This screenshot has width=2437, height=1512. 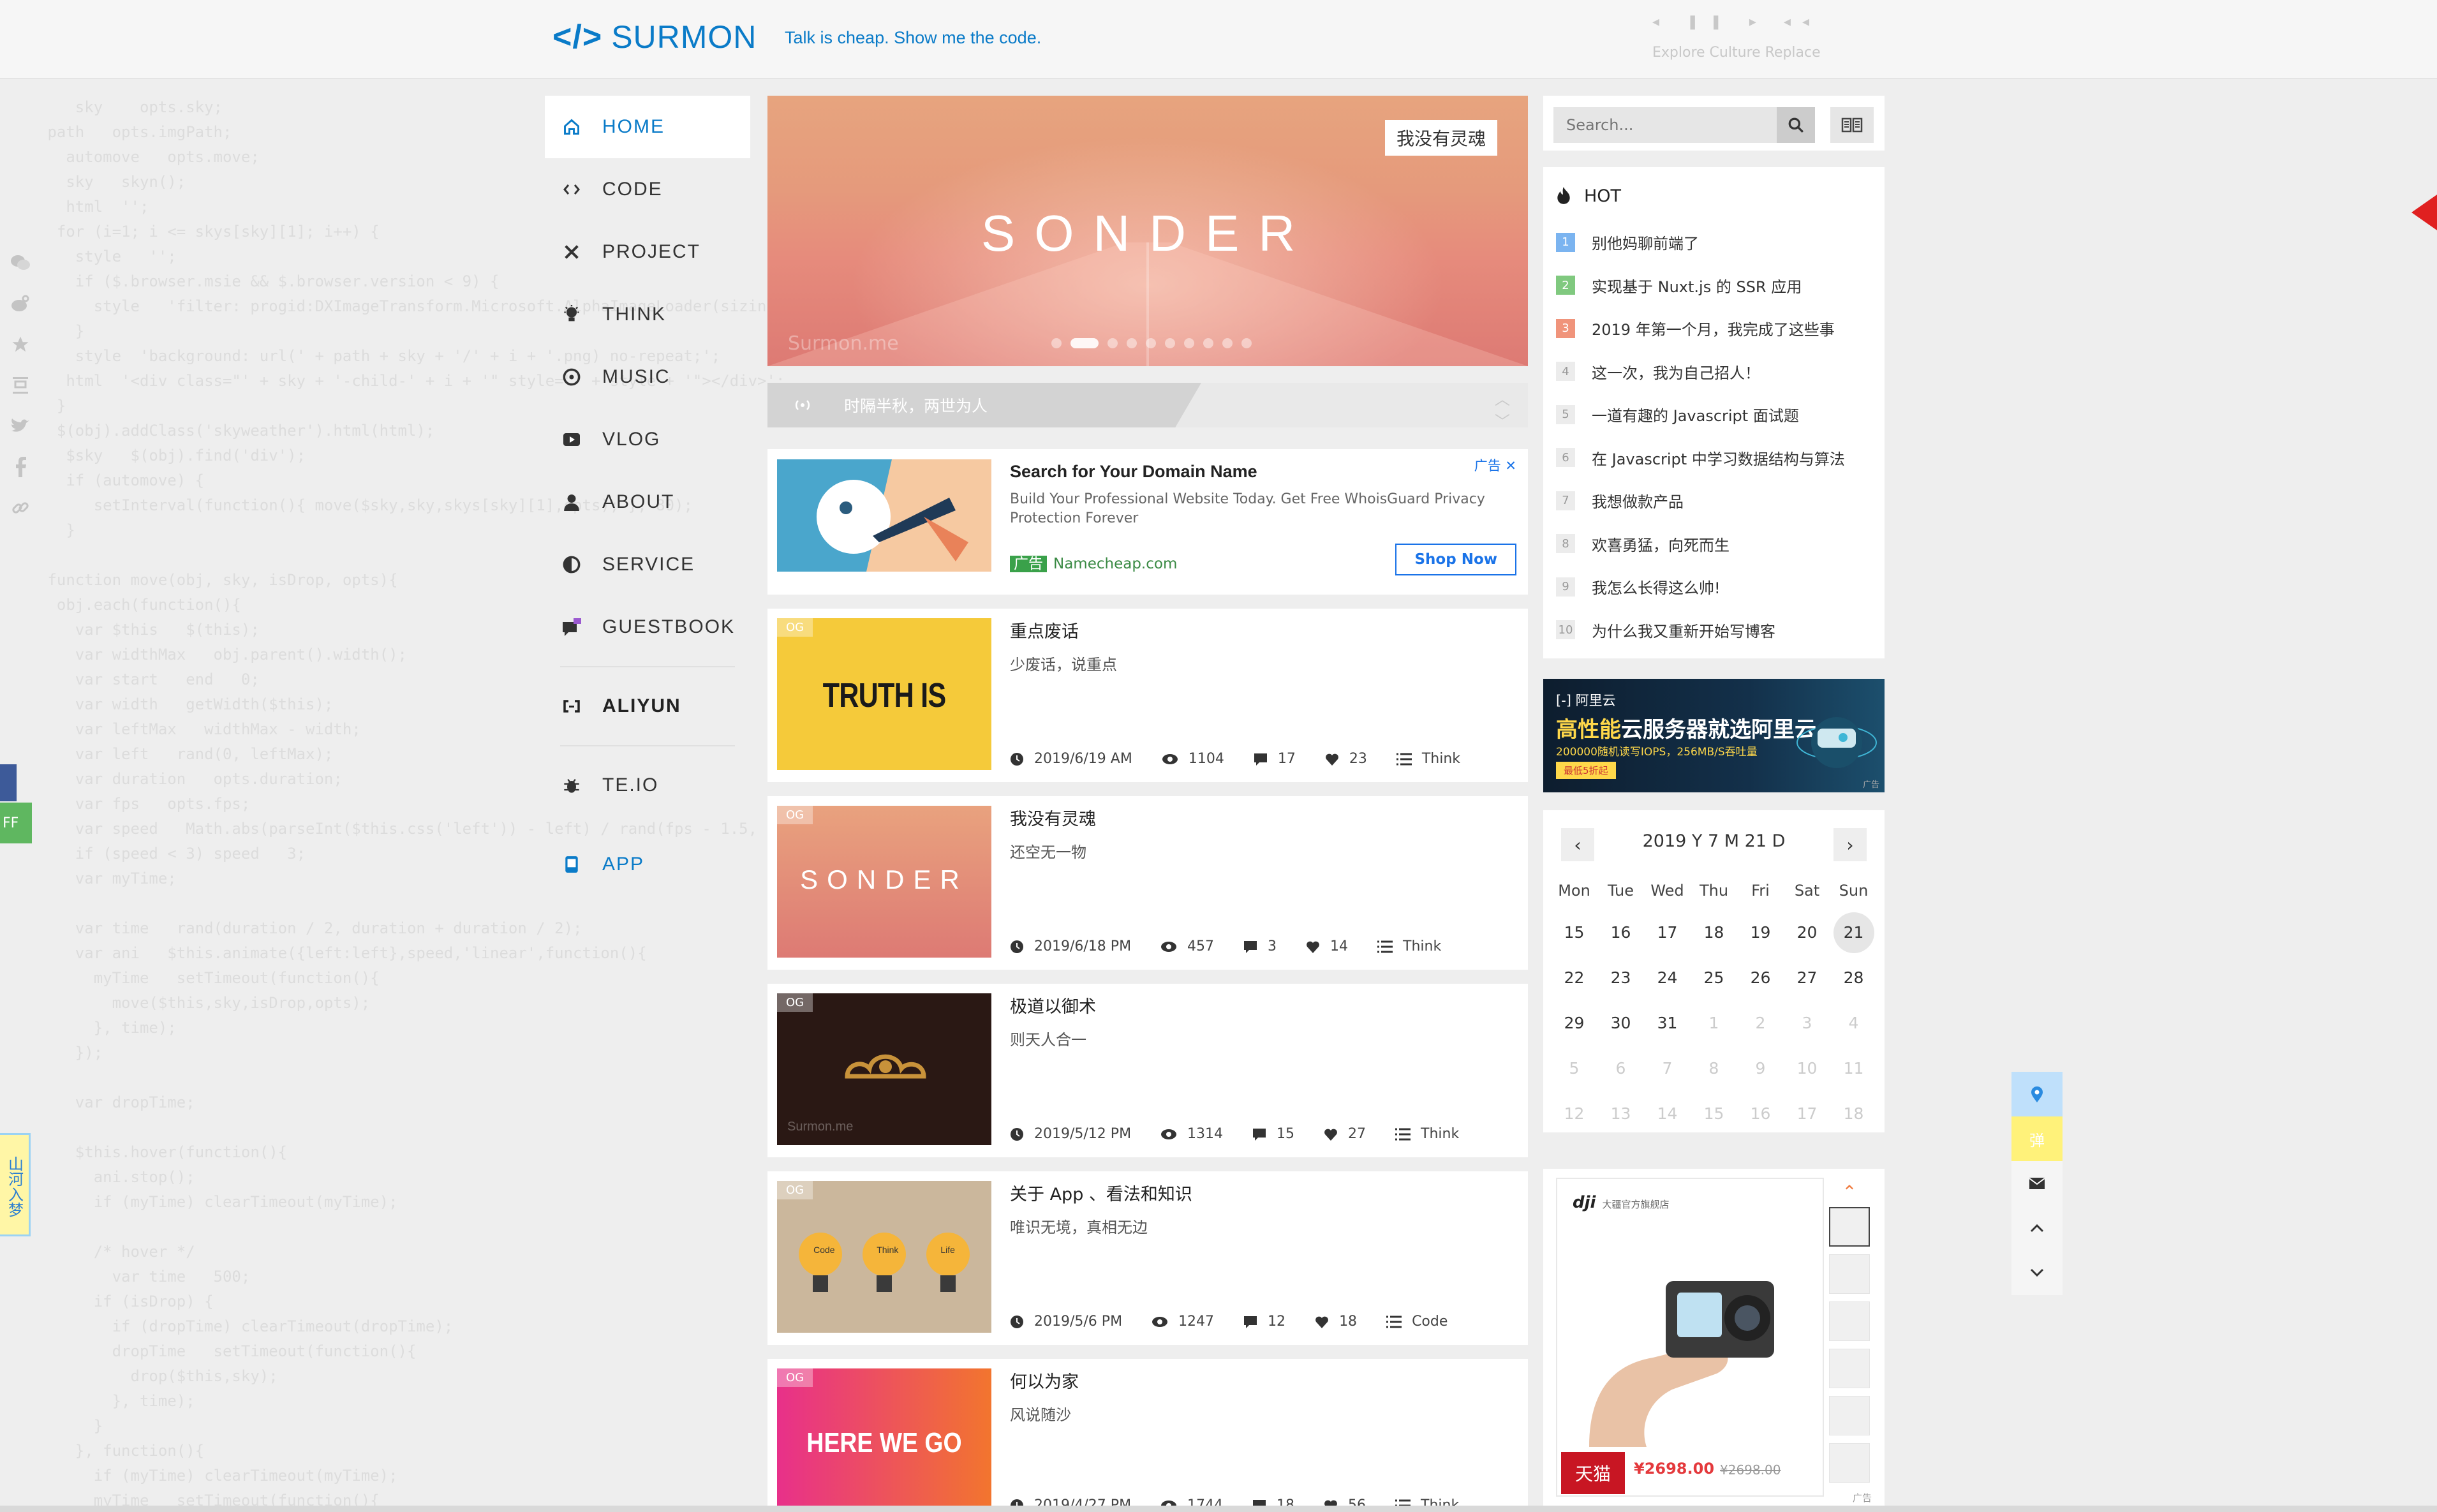 What do you see at coordinates (1093, 562) in the screenshot?
I see `ad-source: 广告 Namecheap.com` at bounding box center [1093, 562].